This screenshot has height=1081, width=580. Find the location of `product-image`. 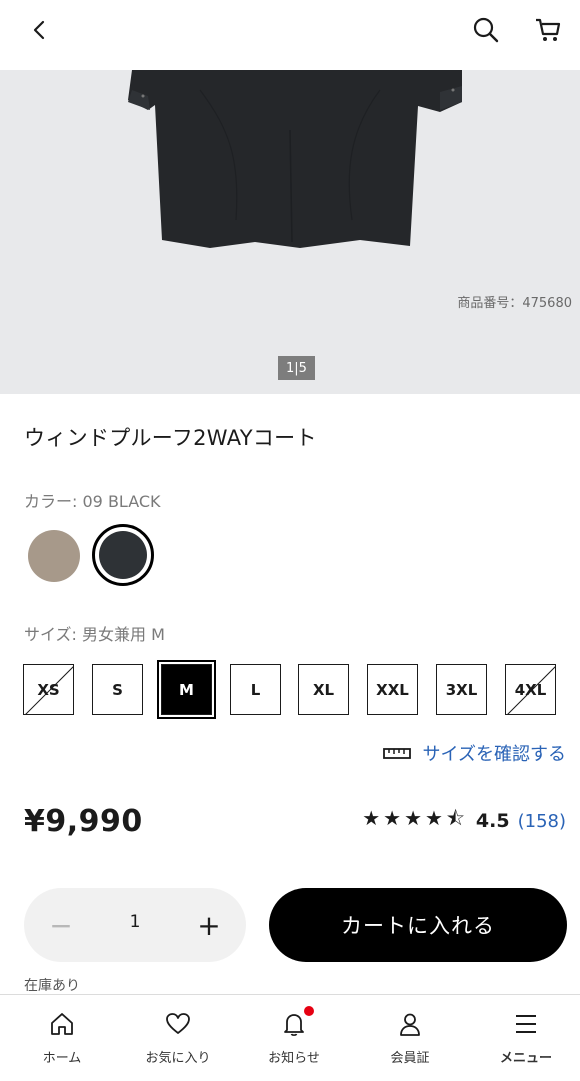

product-image is located at coordinates (295, 159).